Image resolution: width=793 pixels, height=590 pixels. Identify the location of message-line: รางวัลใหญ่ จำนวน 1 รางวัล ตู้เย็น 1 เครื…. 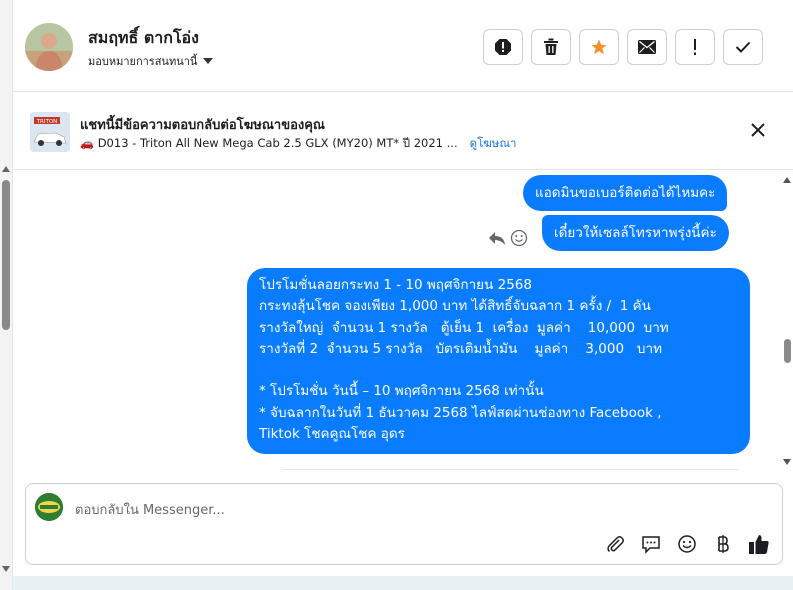
(464, 327).